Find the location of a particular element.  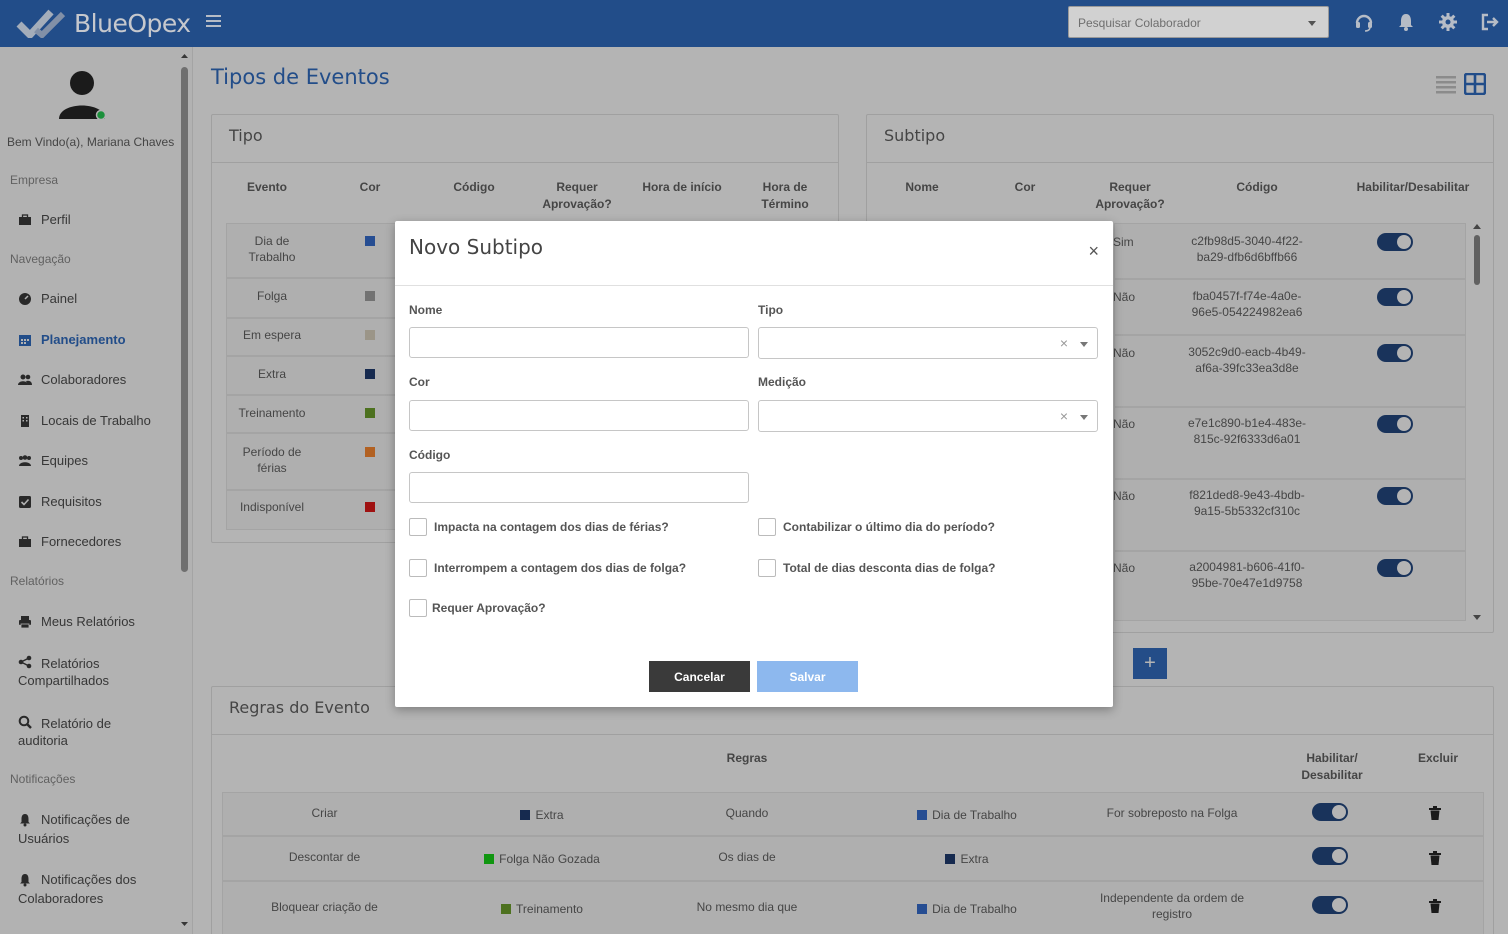

tipo-select: × is located at coordinates (928, 343).